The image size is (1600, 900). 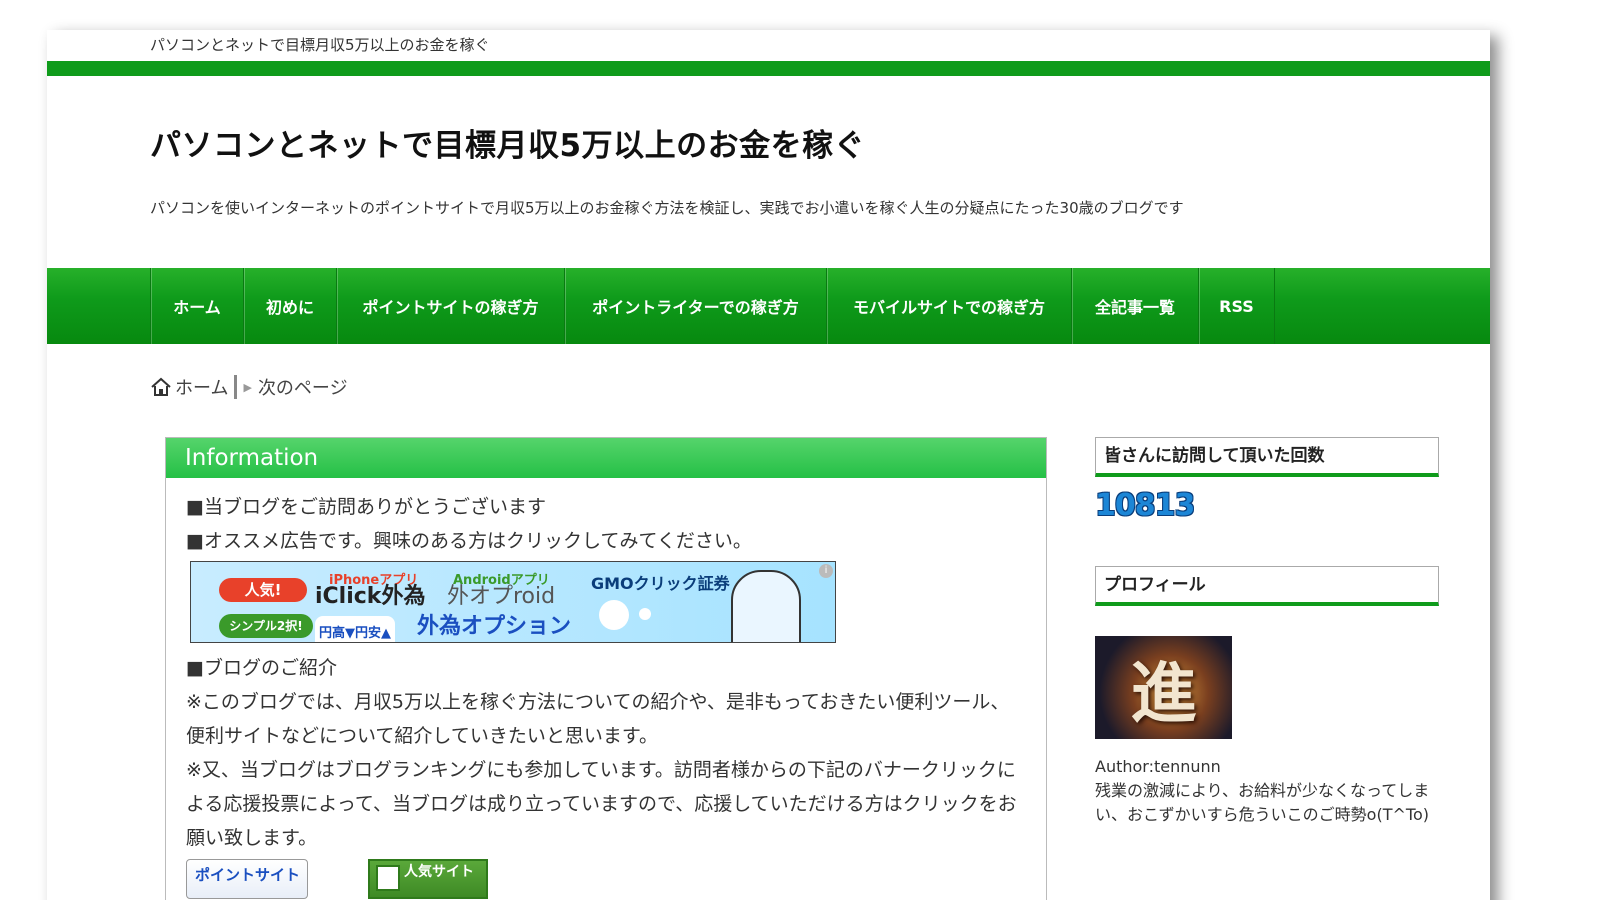 What do you see at coordinates (428, 879) in the screenshot?
I see `popular-site-ranking-banner: 人気サイト` at bounding box center [428, 879].